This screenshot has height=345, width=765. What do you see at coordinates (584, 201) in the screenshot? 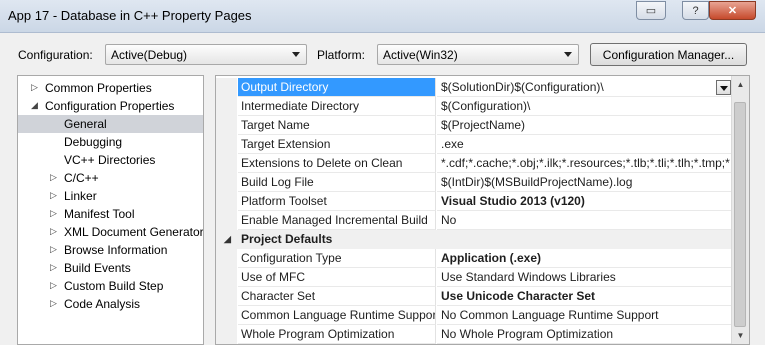
I see `property-value: Visual Studio 2013 (v120)` at bounding box center [584, 201].